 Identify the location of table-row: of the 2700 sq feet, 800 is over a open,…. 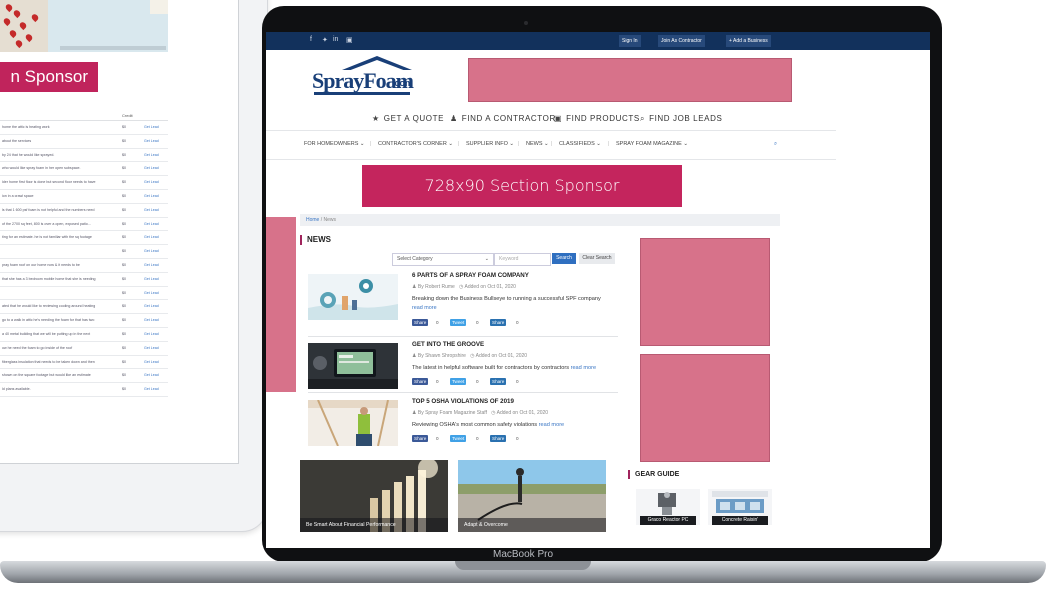
(84, 225).